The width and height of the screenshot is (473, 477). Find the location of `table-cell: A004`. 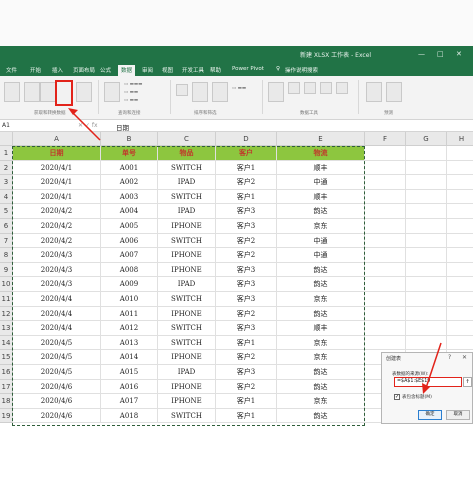

table-cell: A004 is located at coordinates (129, 211).